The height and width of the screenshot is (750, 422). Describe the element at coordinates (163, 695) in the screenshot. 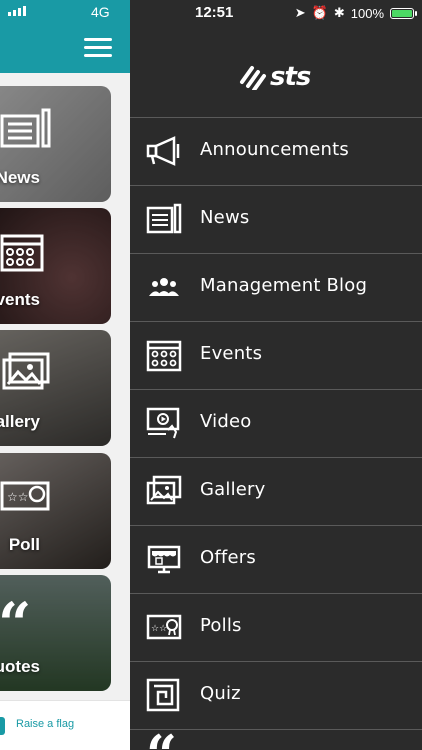

I see `maze-icon` at that location.